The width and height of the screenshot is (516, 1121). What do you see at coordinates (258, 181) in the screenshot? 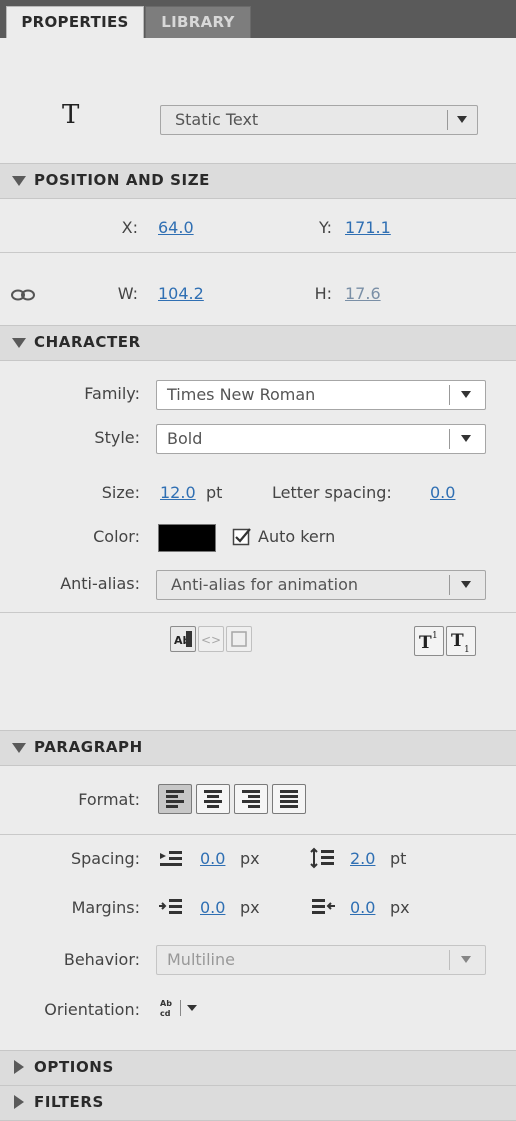
I see `section-position-and-size: POSITION AND SIZE` at bounding box center [258, 181].